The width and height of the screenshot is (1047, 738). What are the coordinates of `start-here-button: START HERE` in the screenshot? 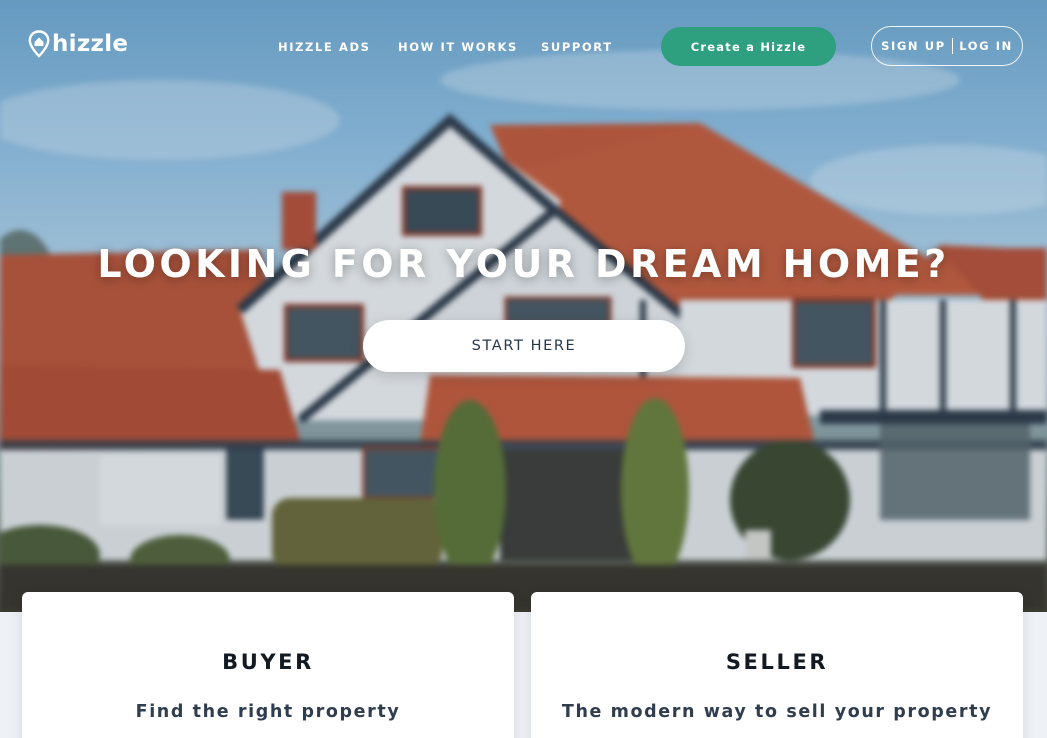 It's located at (524, 346).